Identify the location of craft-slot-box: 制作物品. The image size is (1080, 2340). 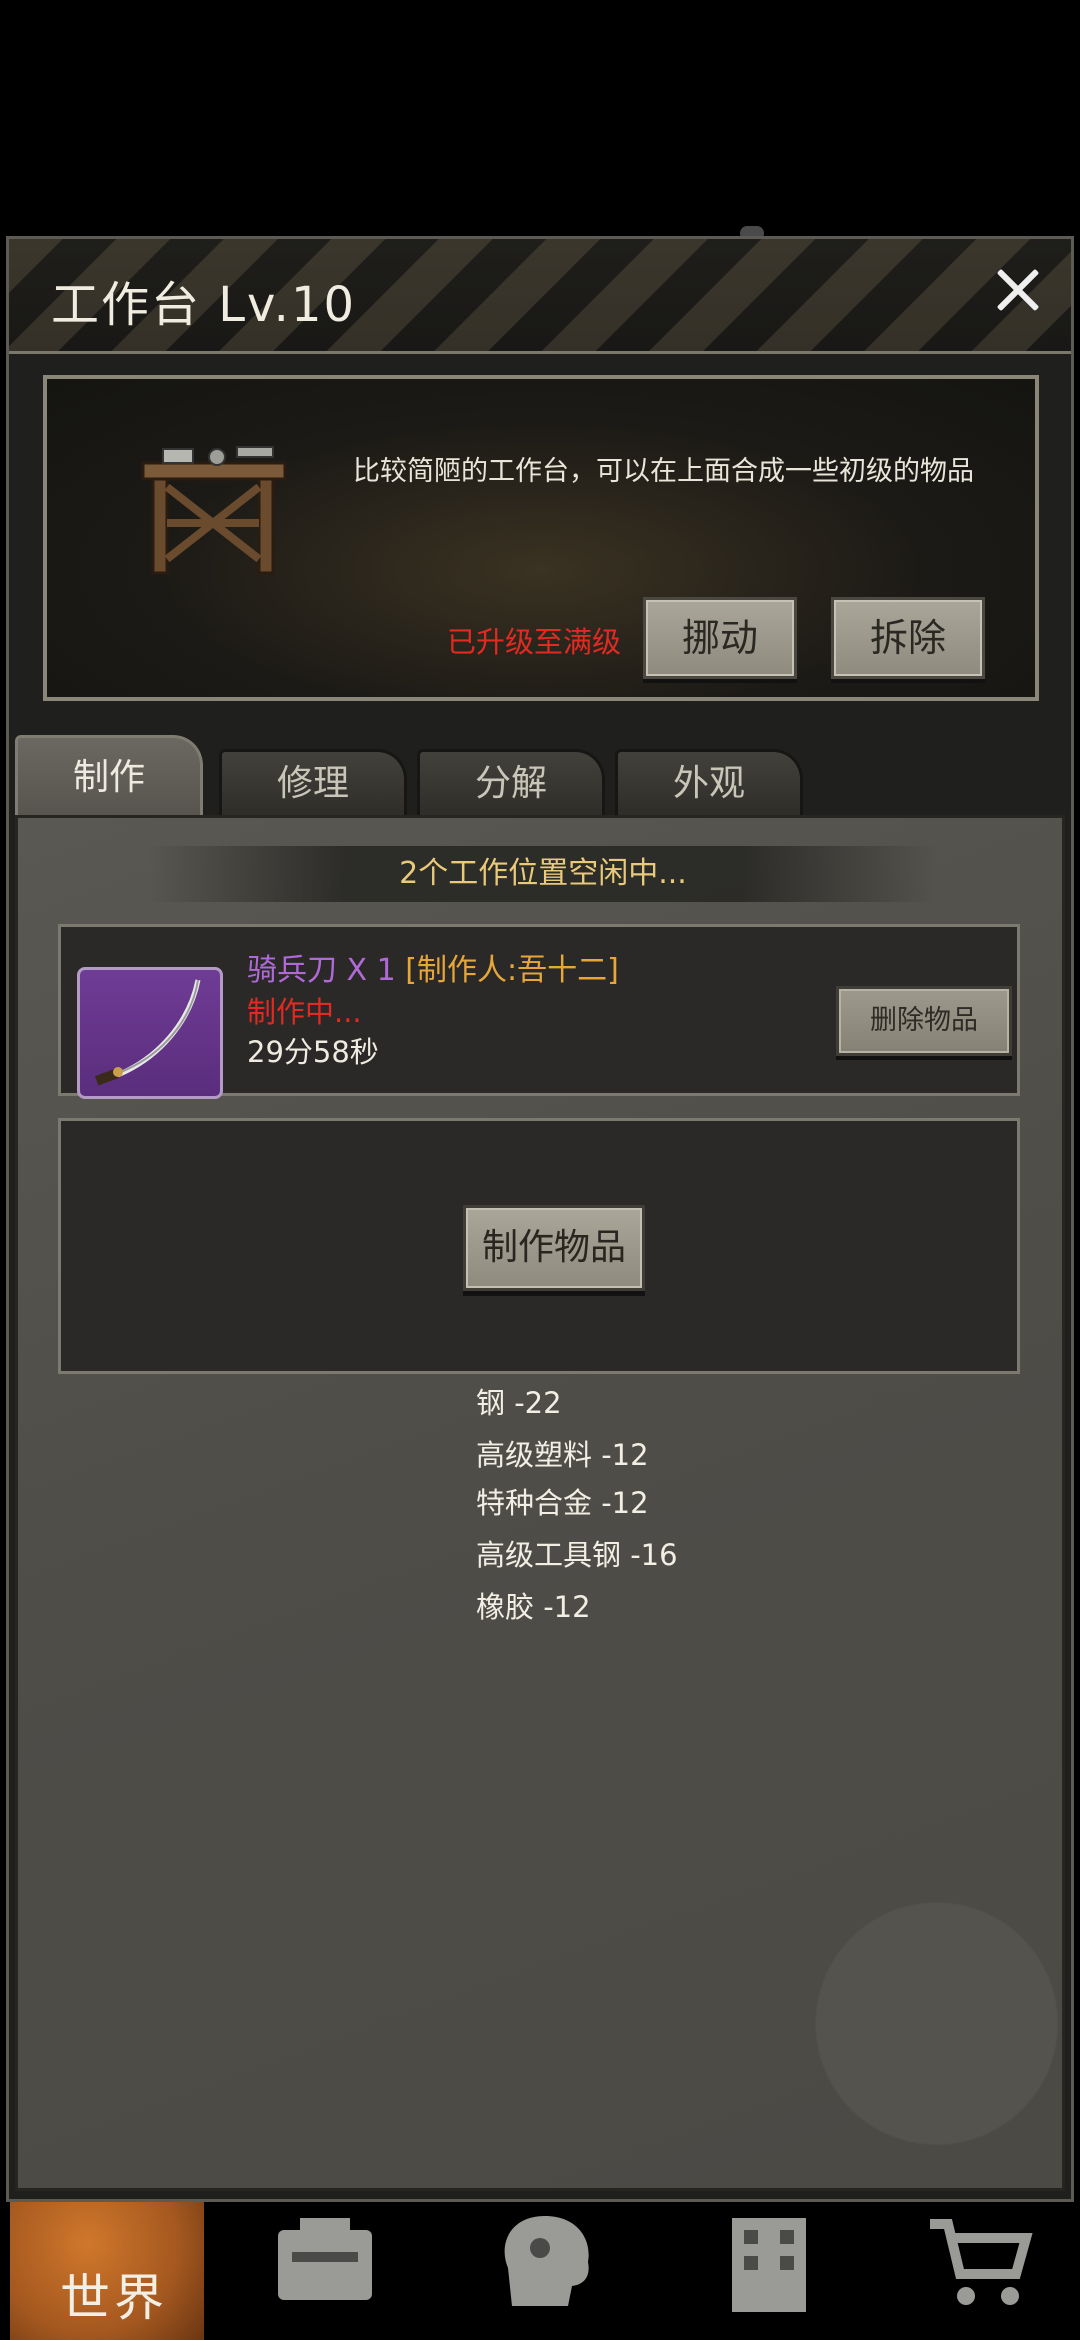
(539, 1246).